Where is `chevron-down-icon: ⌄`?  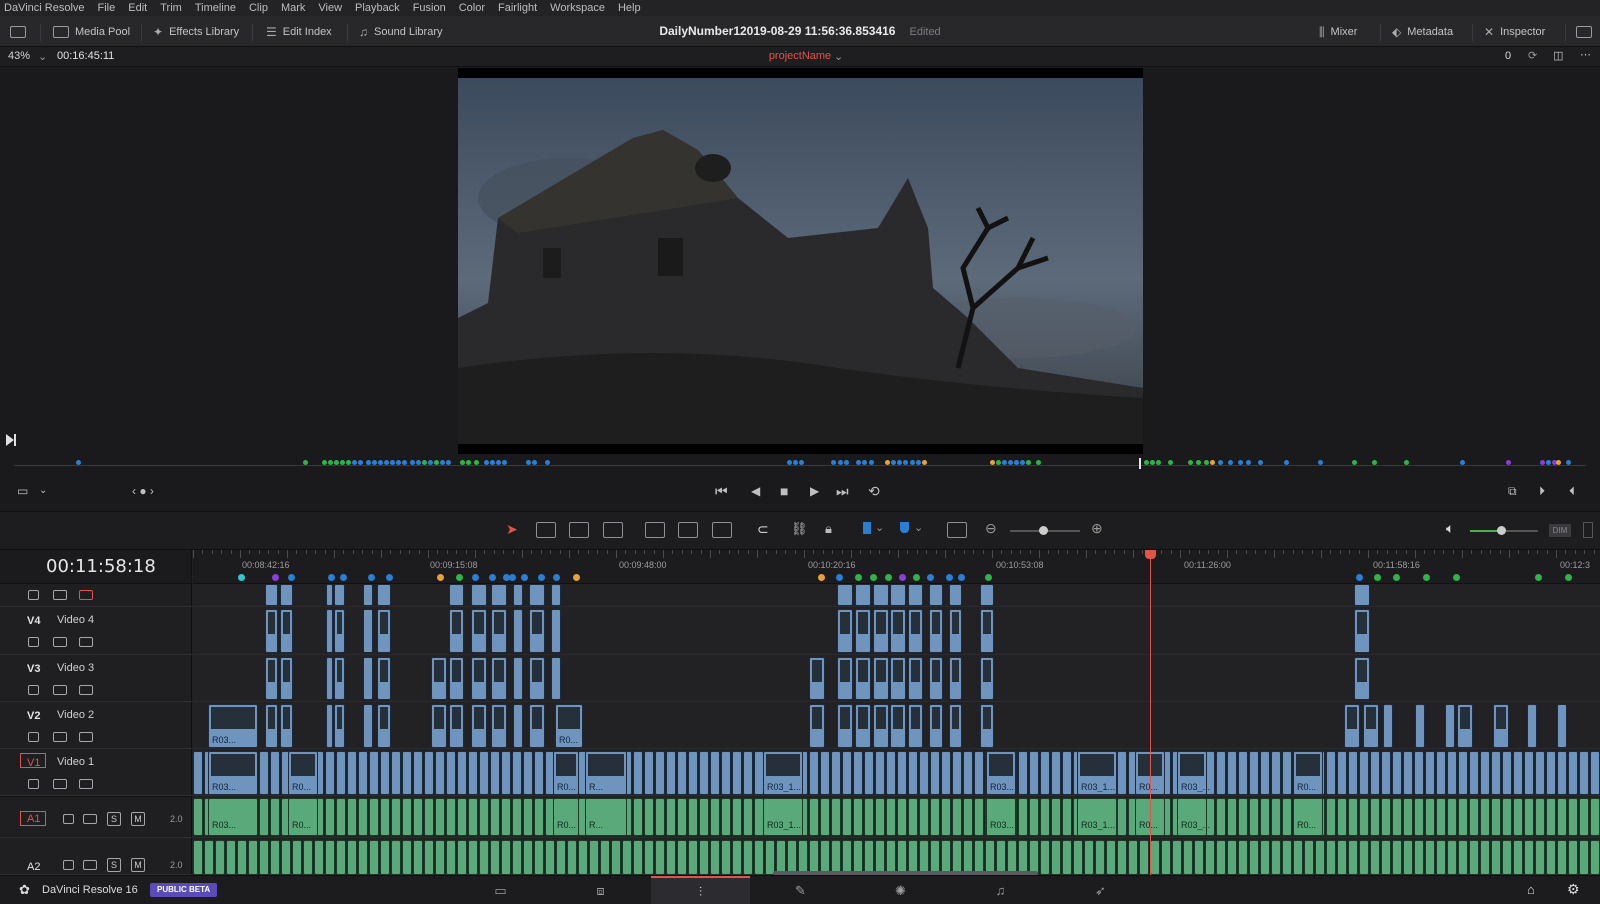
chevron-down-icon: ⌄ is located at coordinates (918, 527).